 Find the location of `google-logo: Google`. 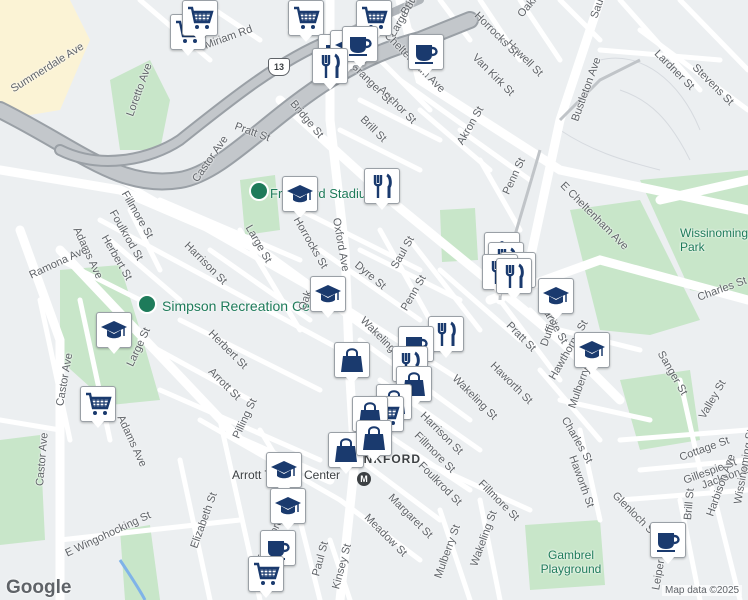

google-logo: Google is located at coordinates (39, 587).